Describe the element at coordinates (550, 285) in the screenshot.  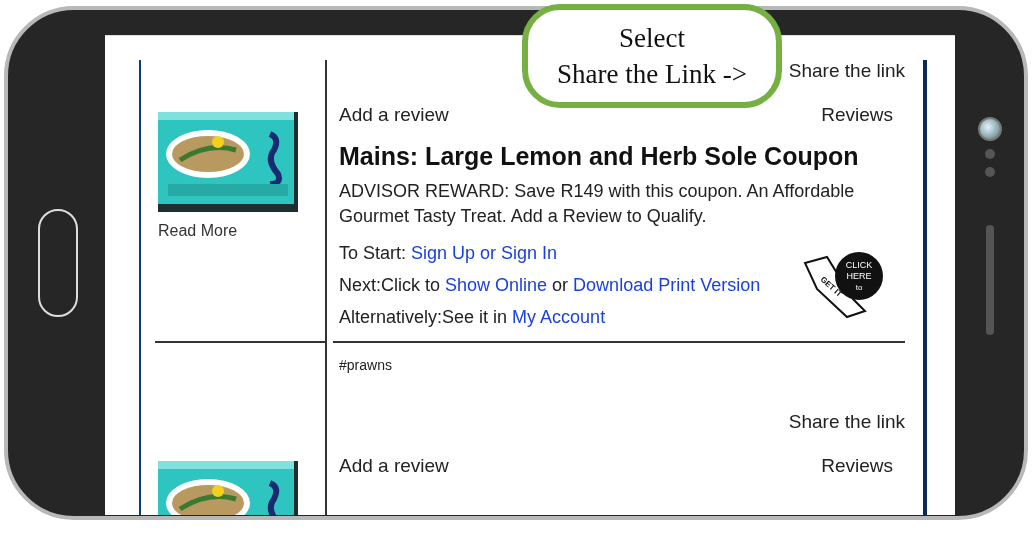
I see `step-text: Next:Click to Show Online or Download Print Version` at that location.